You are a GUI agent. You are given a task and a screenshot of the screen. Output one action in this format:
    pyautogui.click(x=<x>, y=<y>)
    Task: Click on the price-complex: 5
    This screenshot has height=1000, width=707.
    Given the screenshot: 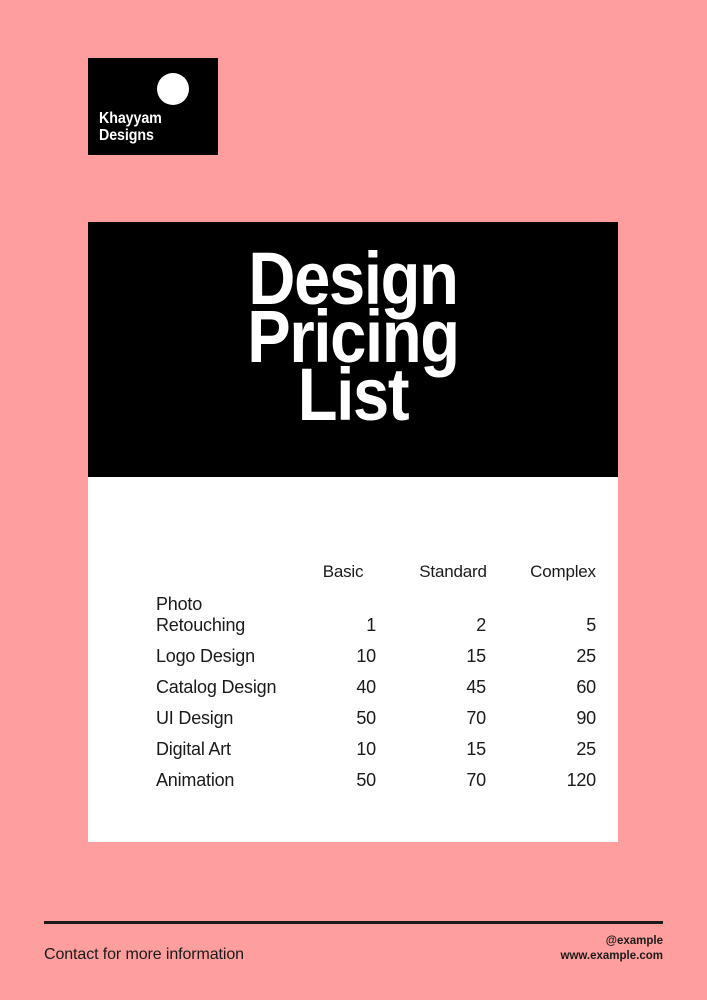 What is the action you would take?
    pyautogui.click(x=591, y=625)
    